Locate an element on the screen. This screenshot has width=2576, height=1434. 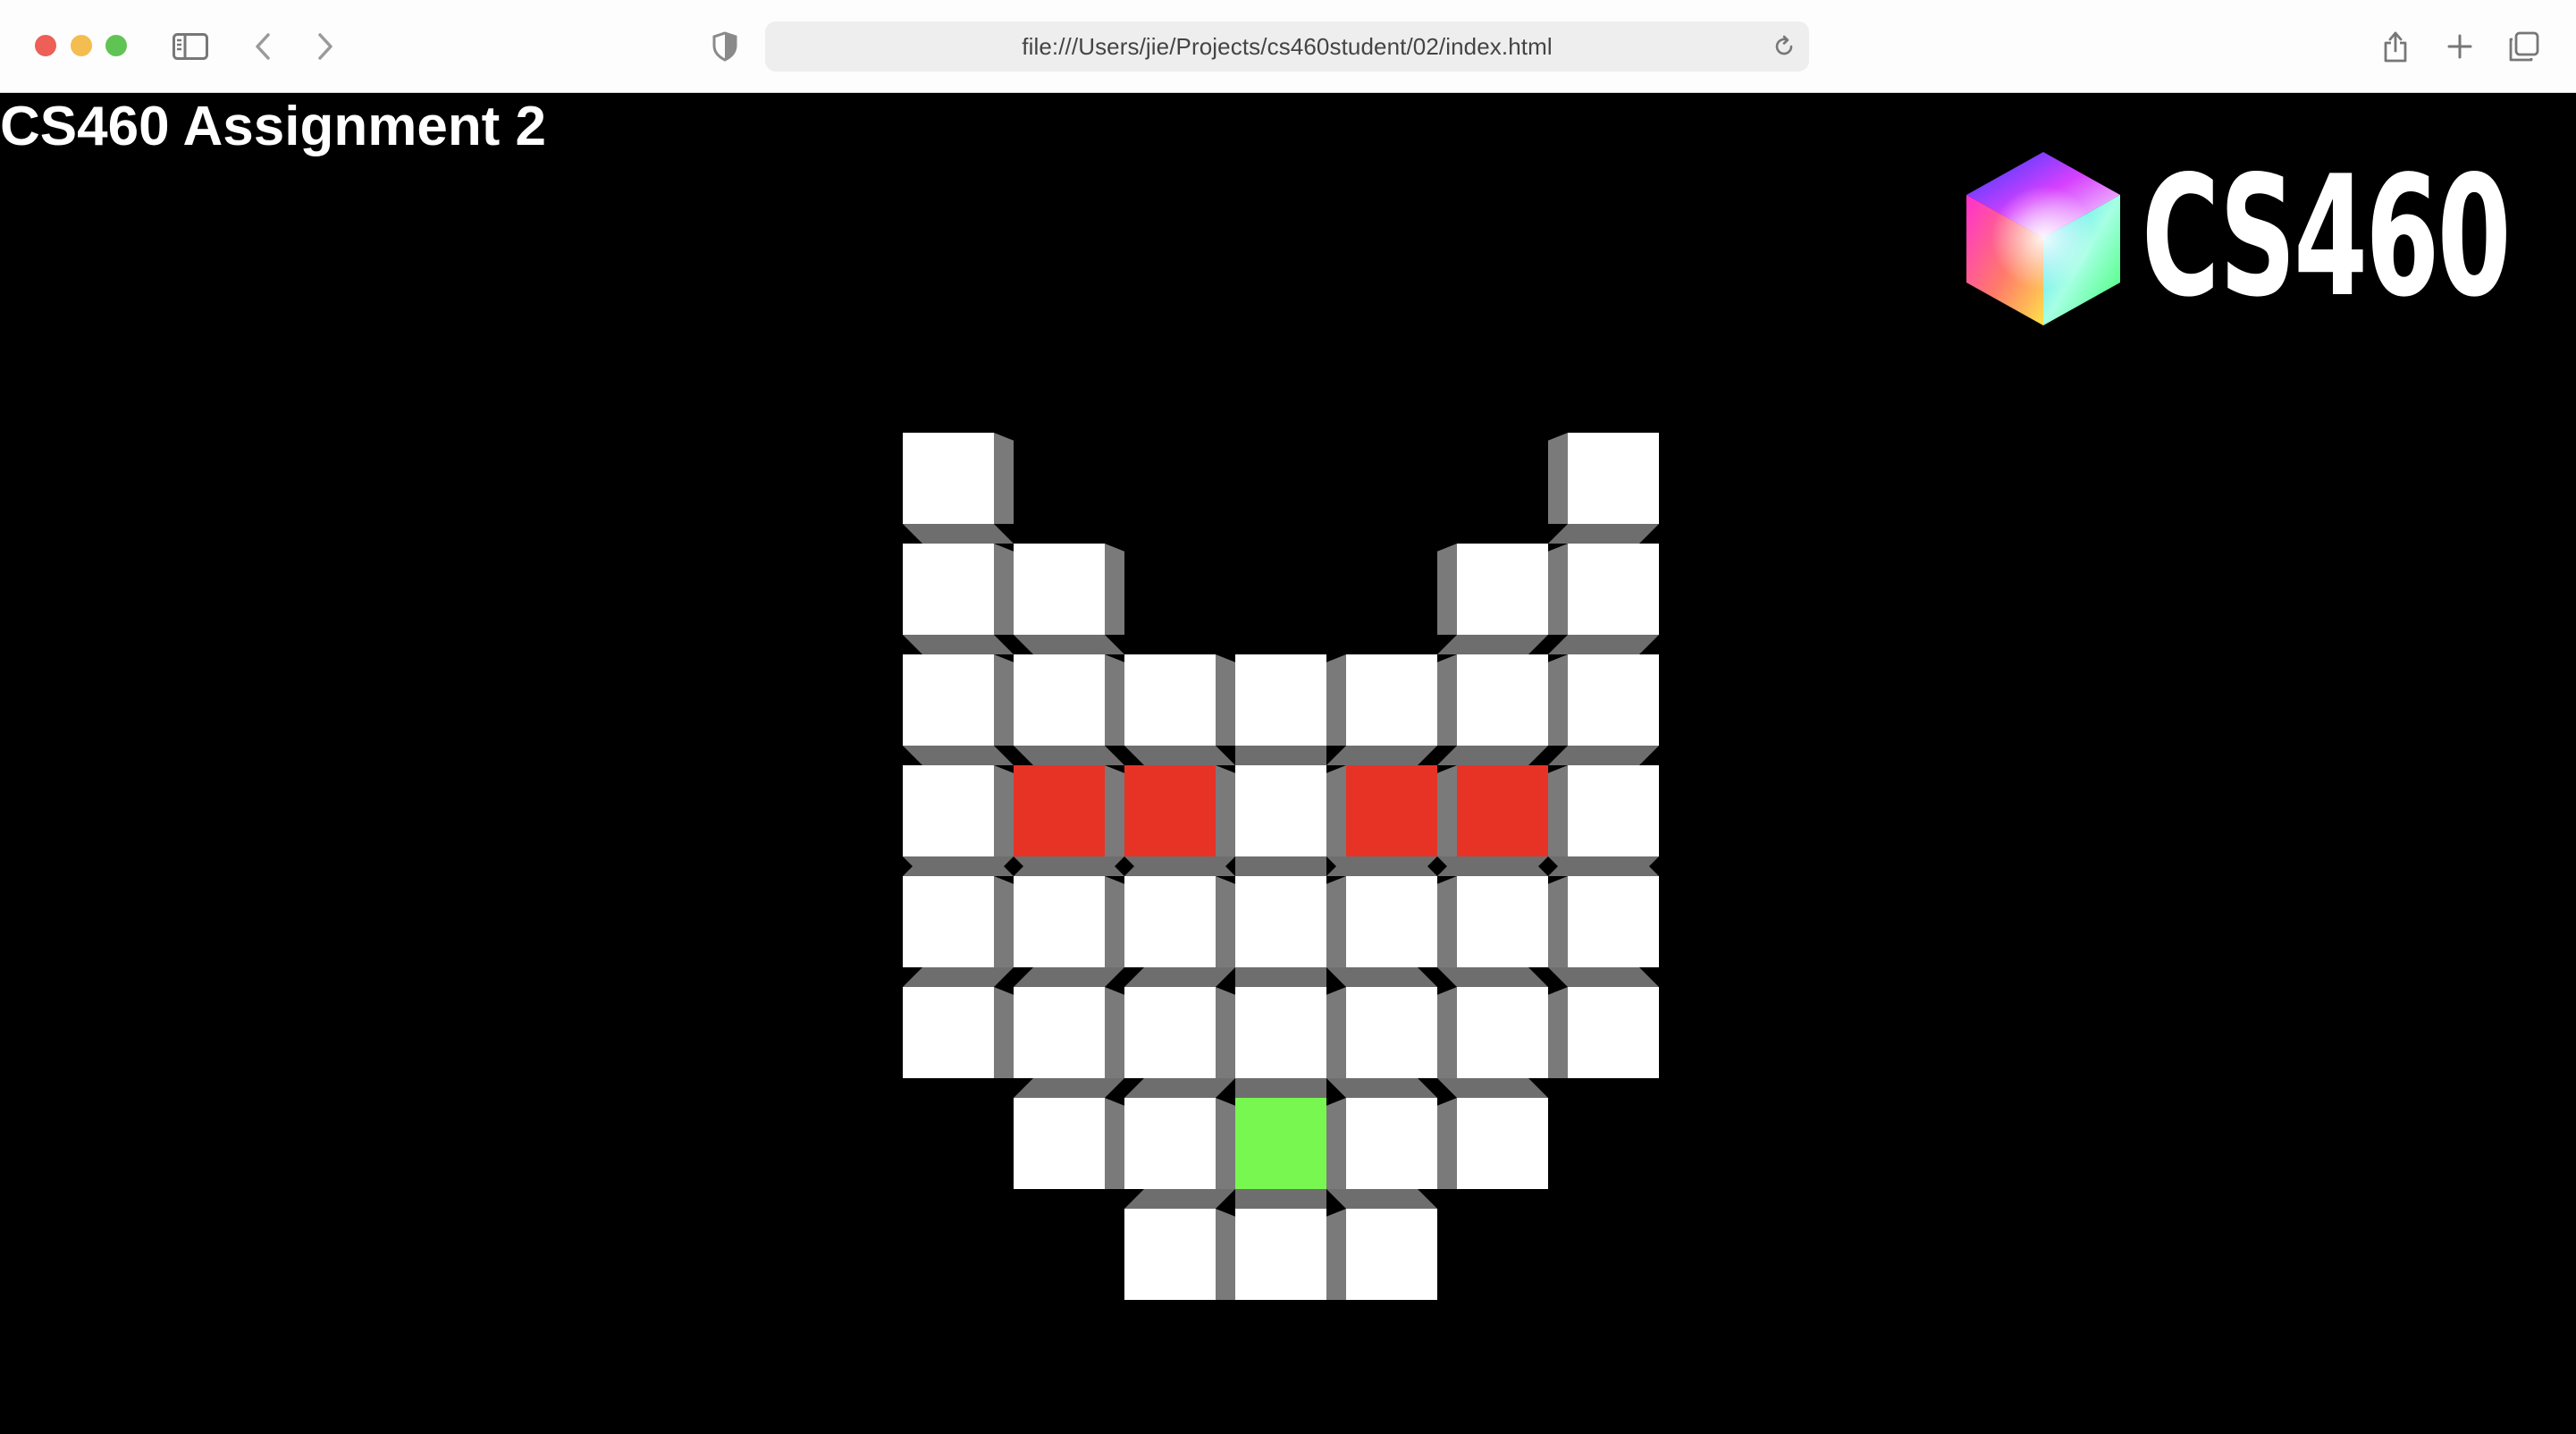
reload-icon is located at coordinates (1785, 46).